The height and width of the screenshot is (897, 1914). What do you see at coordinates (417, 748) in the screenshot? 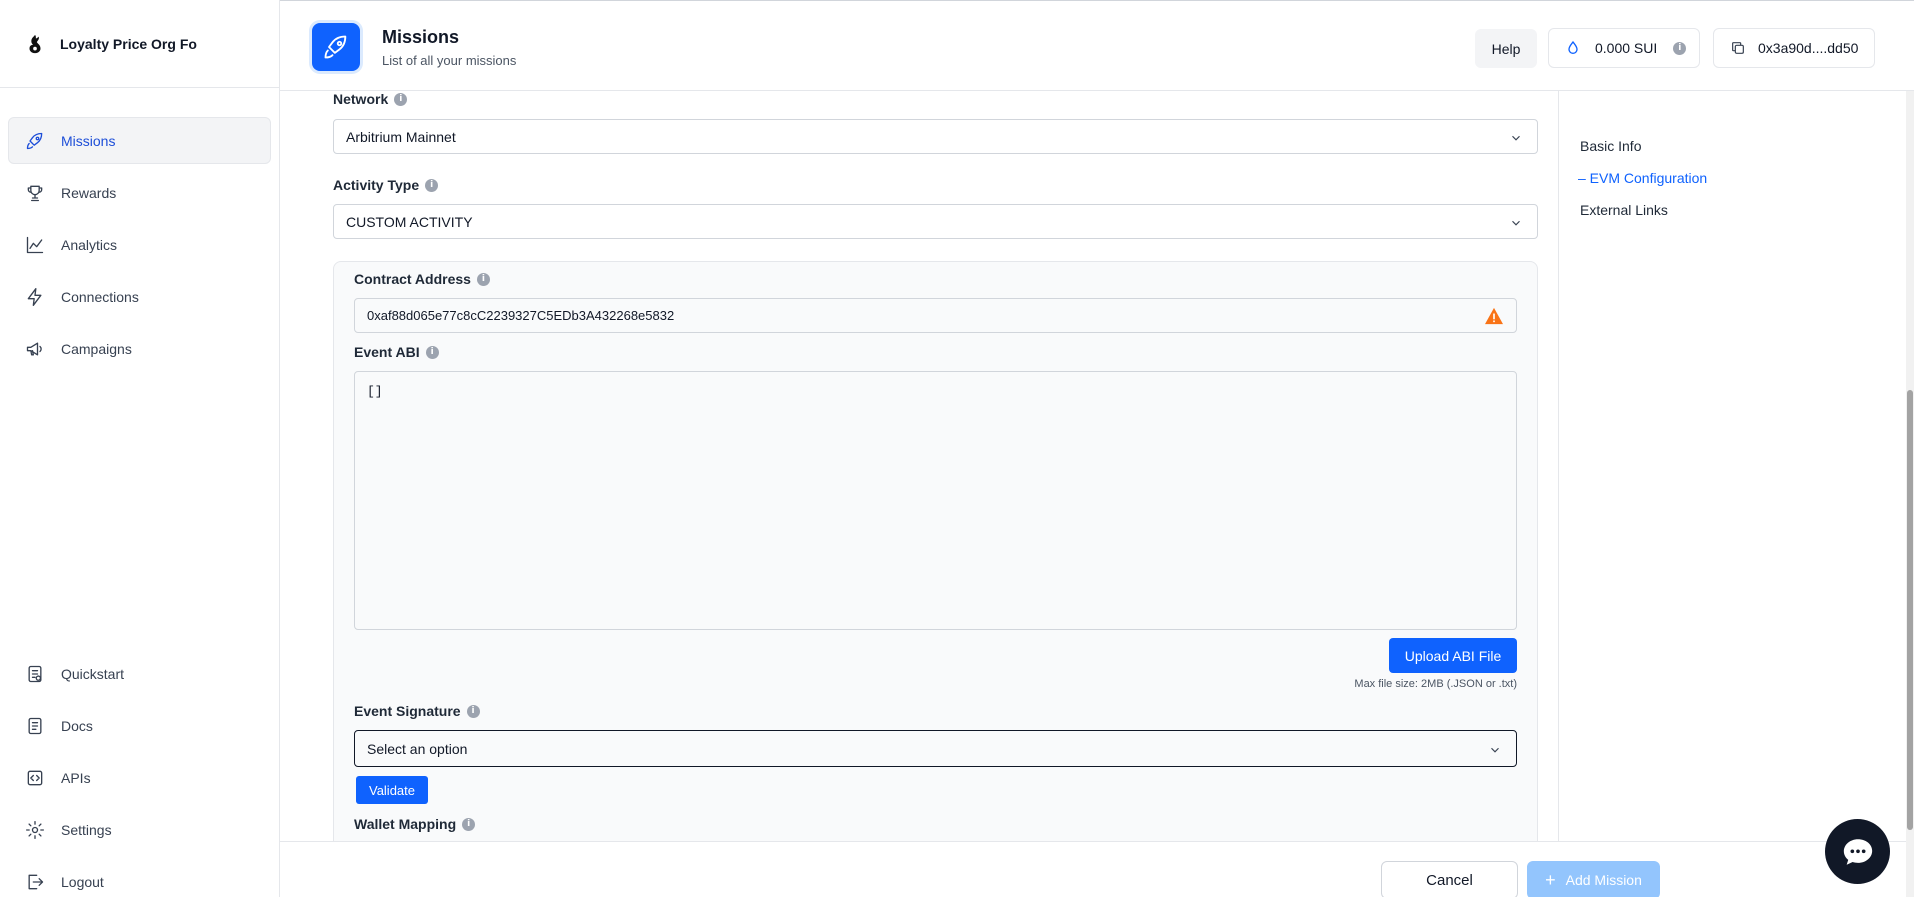
I see `event-signature-placeholder: Select an option` at bounding box center [417, 748].